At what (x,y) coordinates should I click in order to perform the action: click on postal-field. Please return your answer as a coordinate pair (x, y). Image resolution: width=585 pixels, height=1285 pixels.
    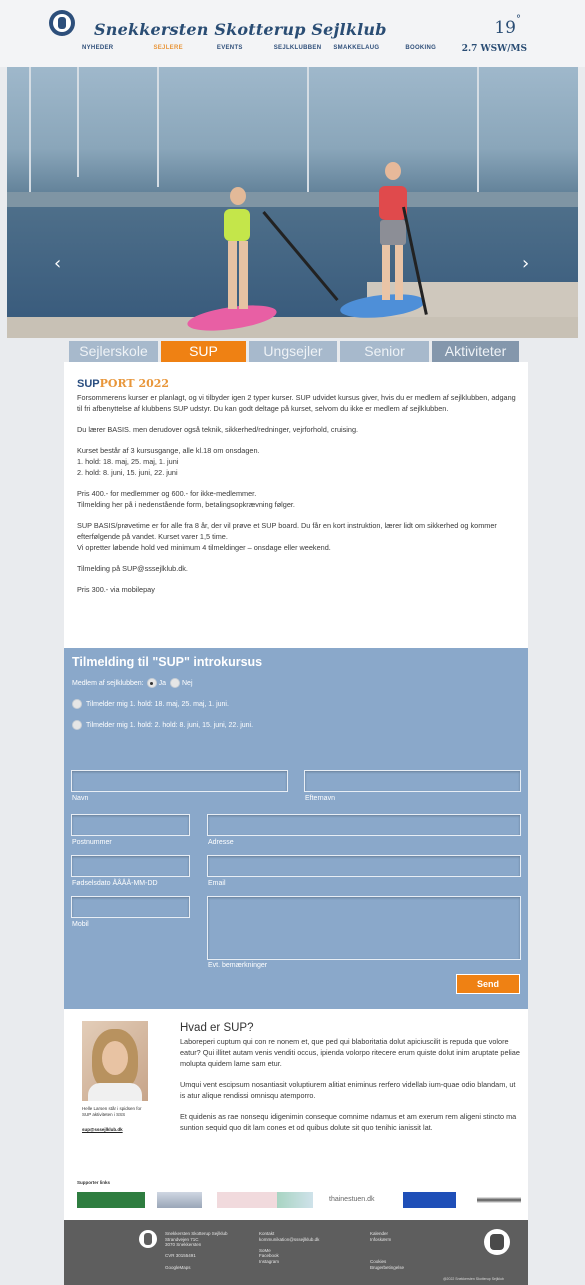
    Looking at the image, I should click on (130, 825).